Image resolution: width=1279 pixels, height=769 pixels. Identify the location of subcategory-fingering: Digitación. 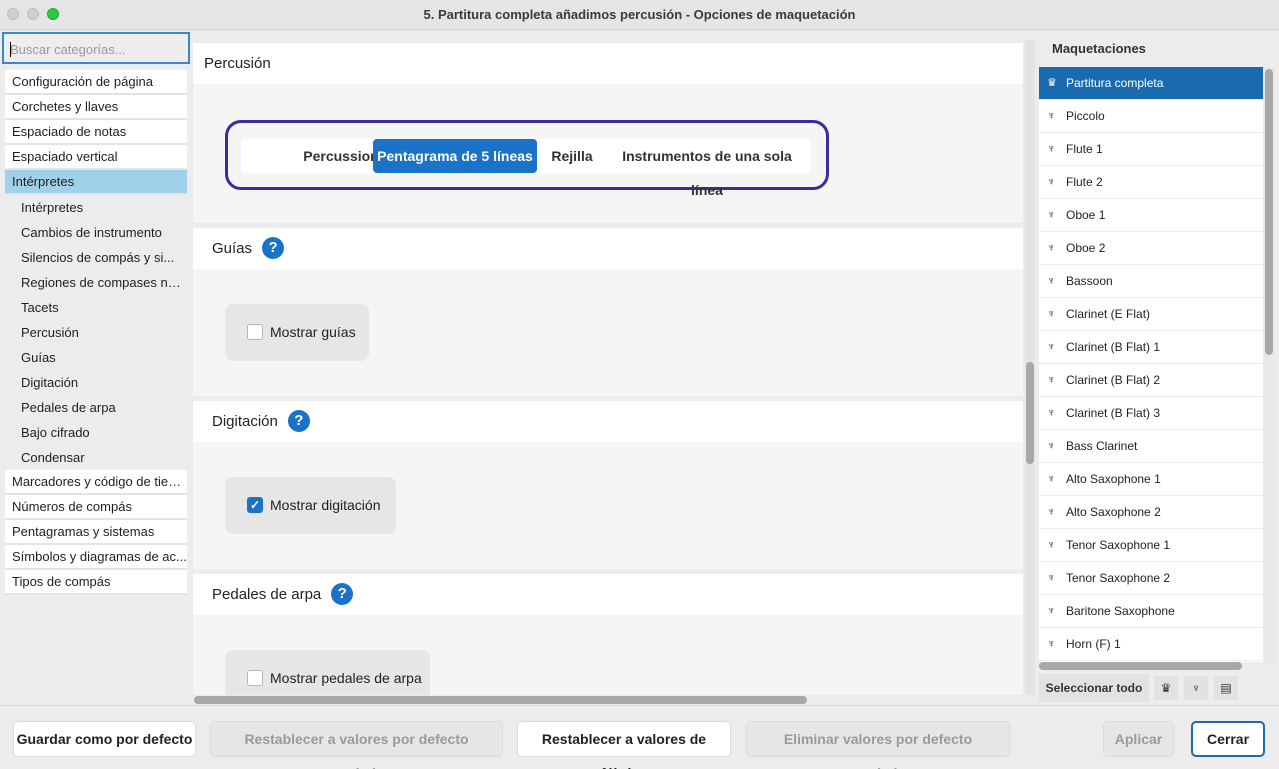
(96, 382).